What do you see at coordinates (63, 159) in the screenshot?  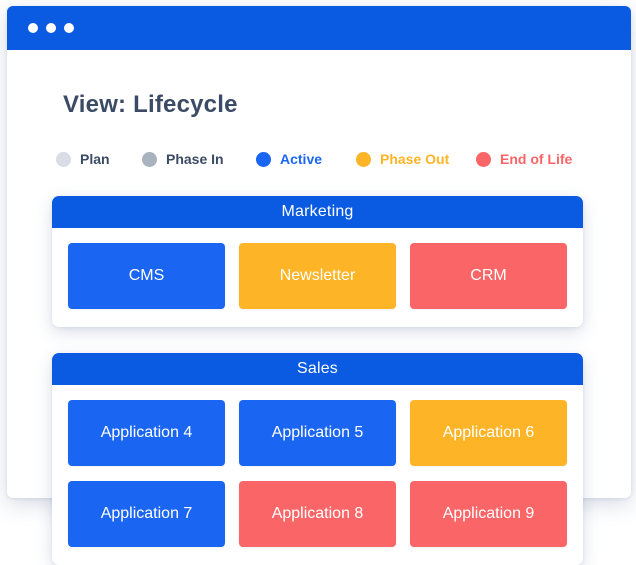 I see `plan-dot-icon` at bounding box center [63, 159].